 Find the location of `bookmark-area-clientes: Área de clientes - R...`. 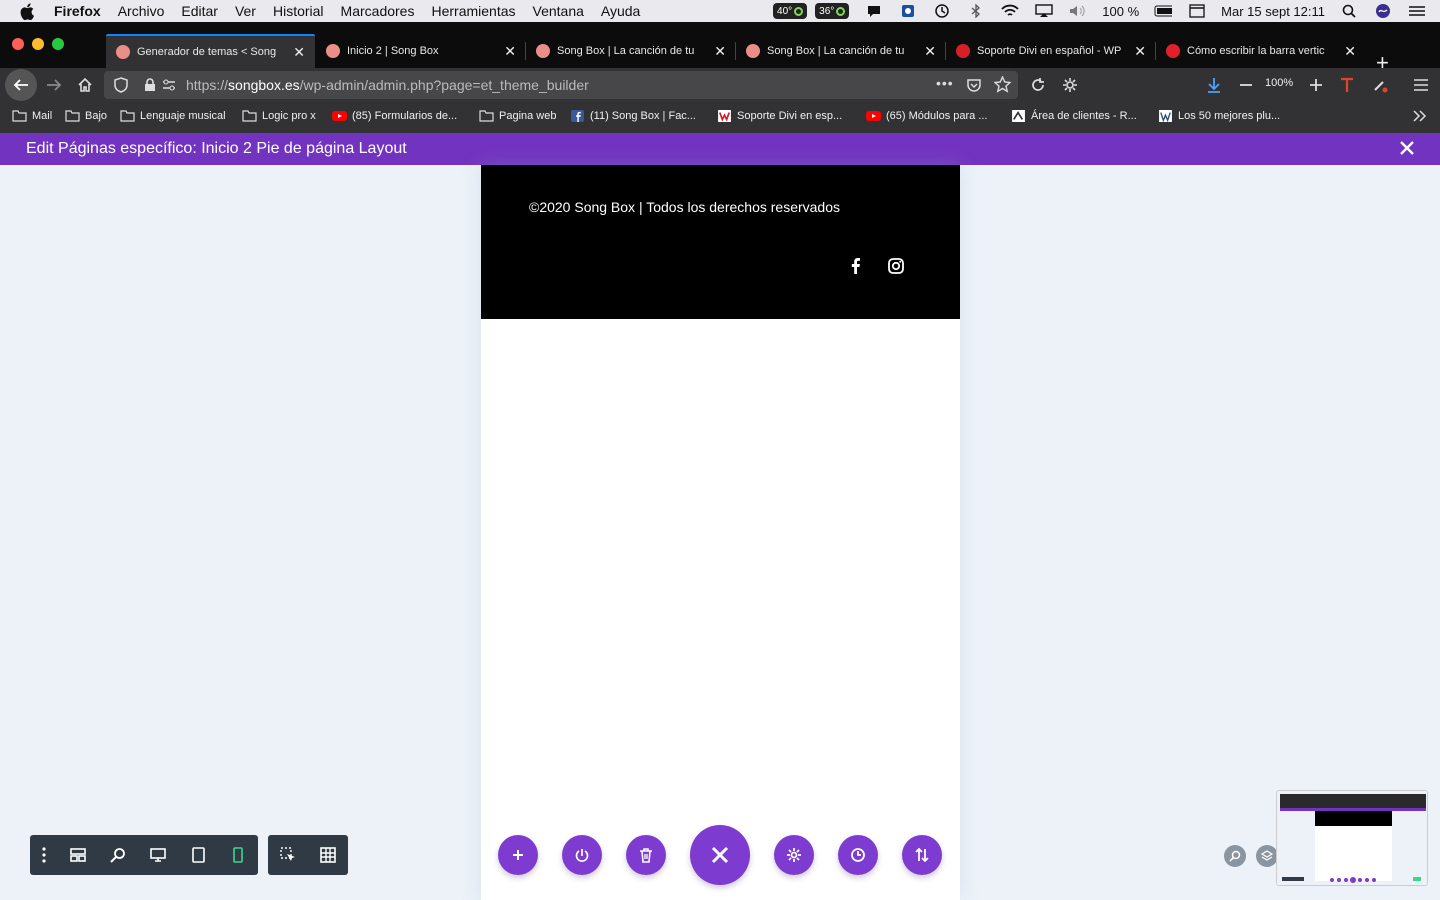

bookmark-area-clientes: Área de clientes - R... is located at coordinates (1074, 116).